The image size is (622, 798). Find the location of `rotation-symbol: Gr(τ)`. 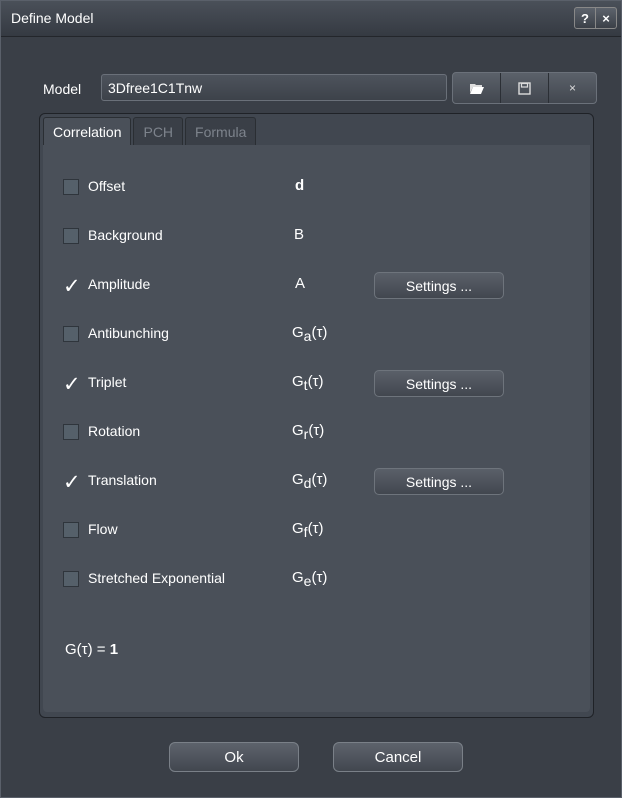

rotation-symbol: Gr(τ) is located at coordinates (308, 432).